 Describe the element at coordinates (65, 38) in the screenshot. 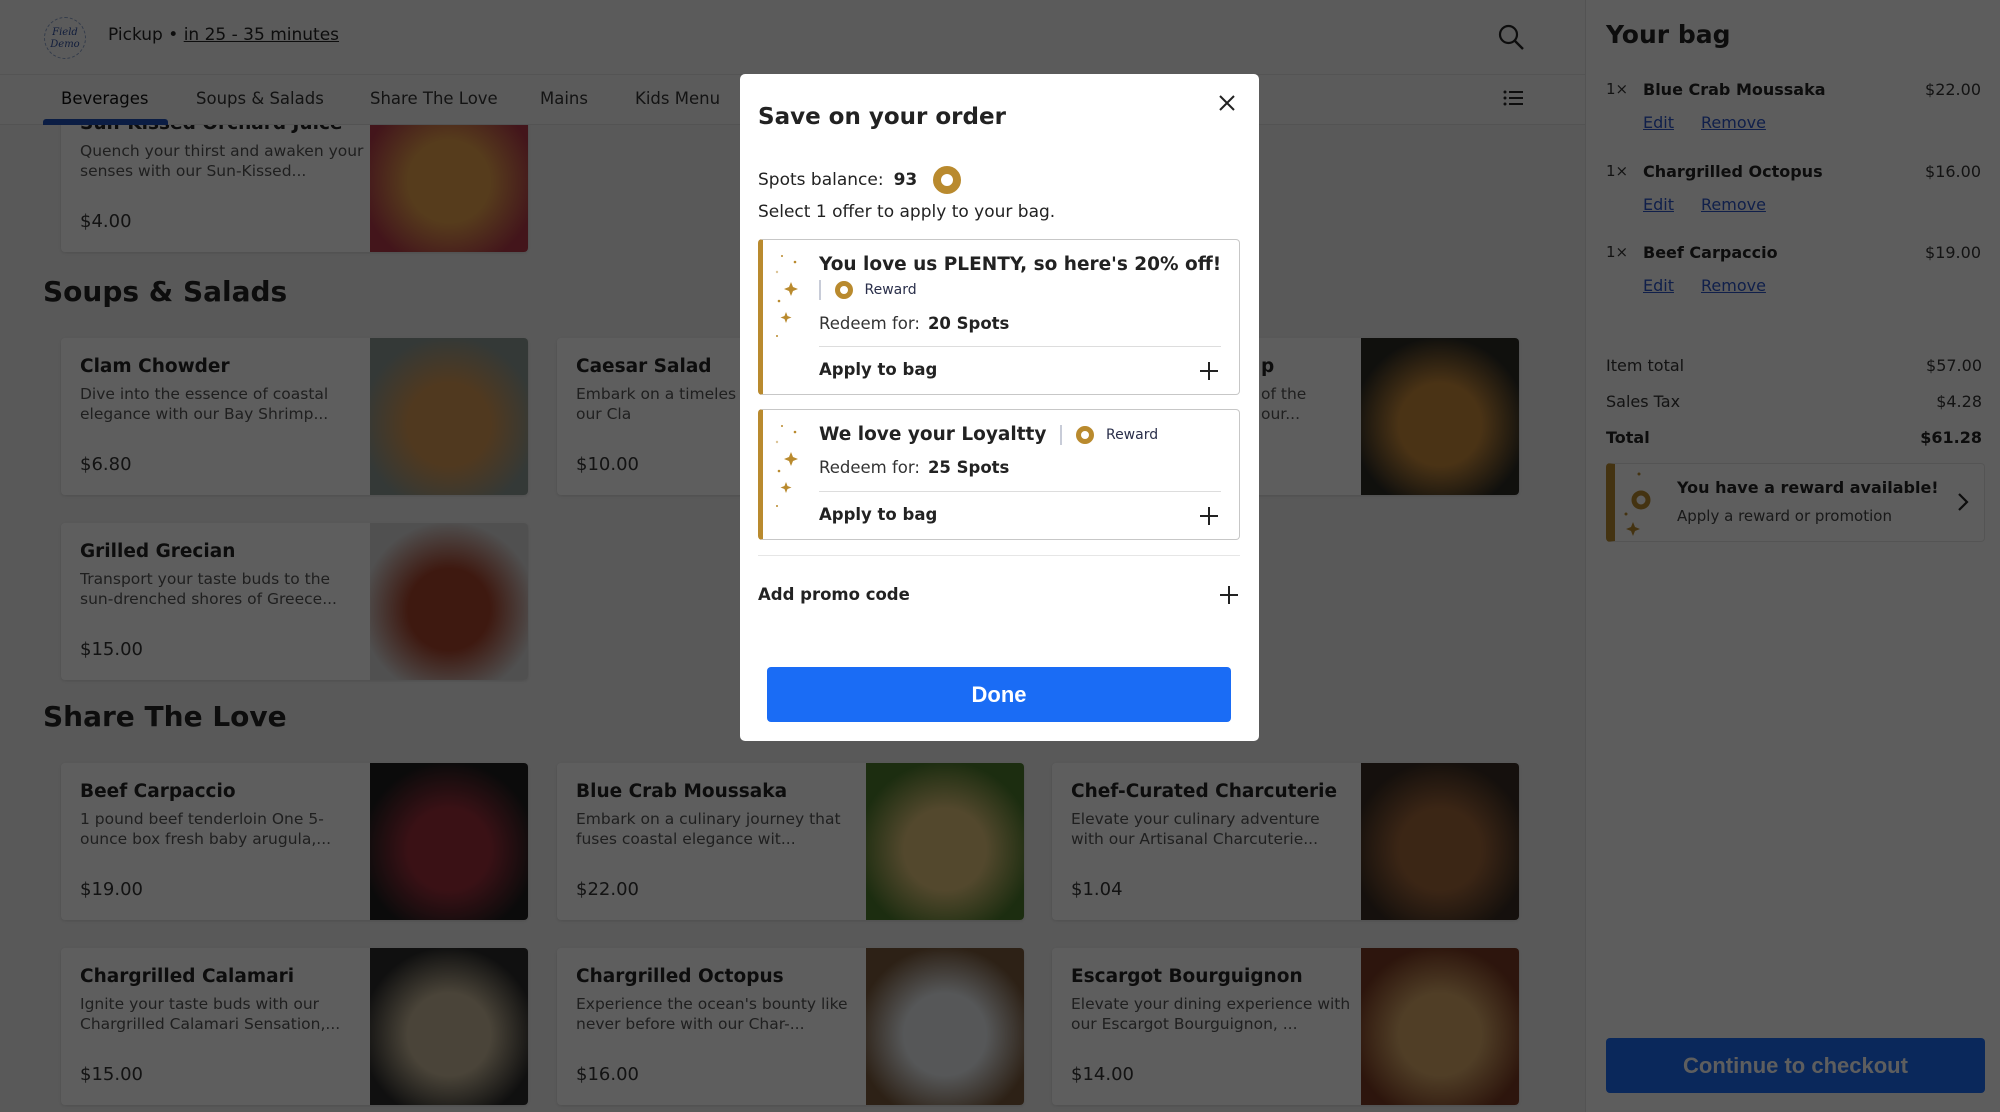

I see `logo: Field Demo` at that location.